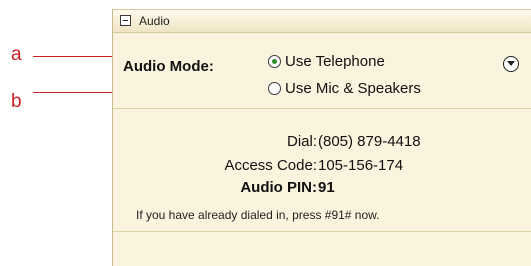 The width and height of the screenshot is (531, 266). Describe the element at coordinates (270, 165) in the screenshot. I see `access-code-label: Access Code:` at that location.